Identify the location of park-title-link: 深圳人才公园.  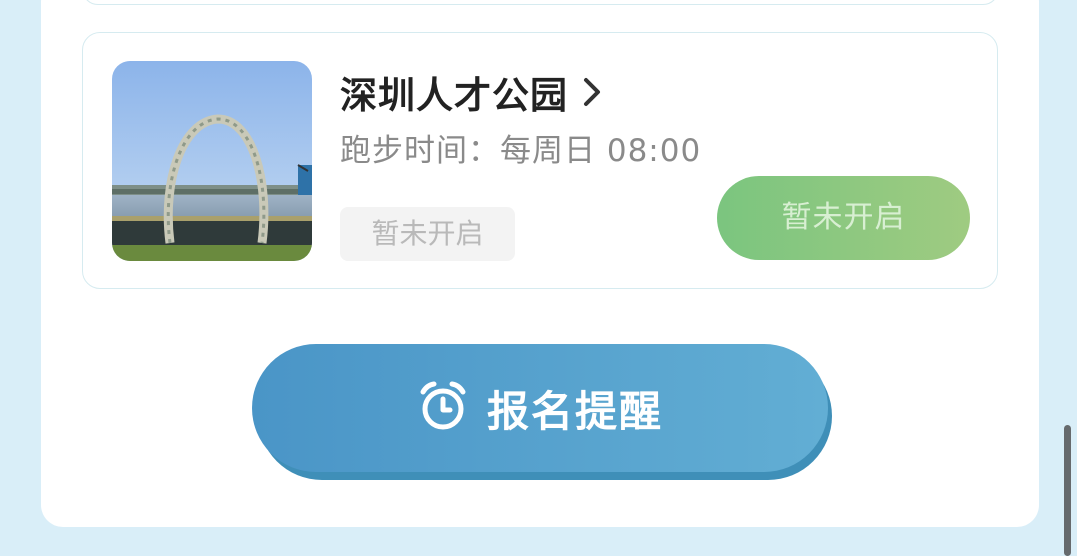
(471, 92).